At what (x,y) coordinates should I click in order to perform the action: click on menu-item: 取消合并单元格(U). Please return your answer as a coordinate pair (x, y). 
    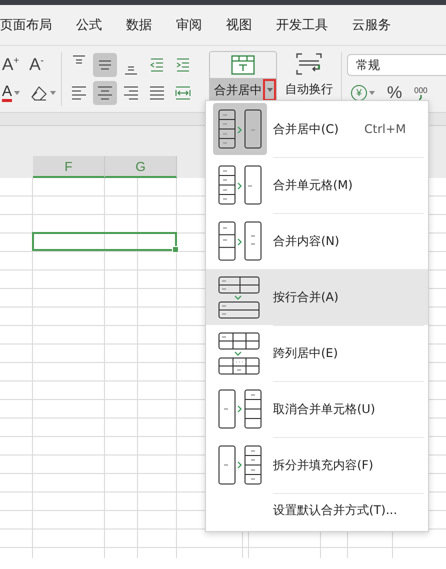
    Looking at the image, I should click on (317, 409).